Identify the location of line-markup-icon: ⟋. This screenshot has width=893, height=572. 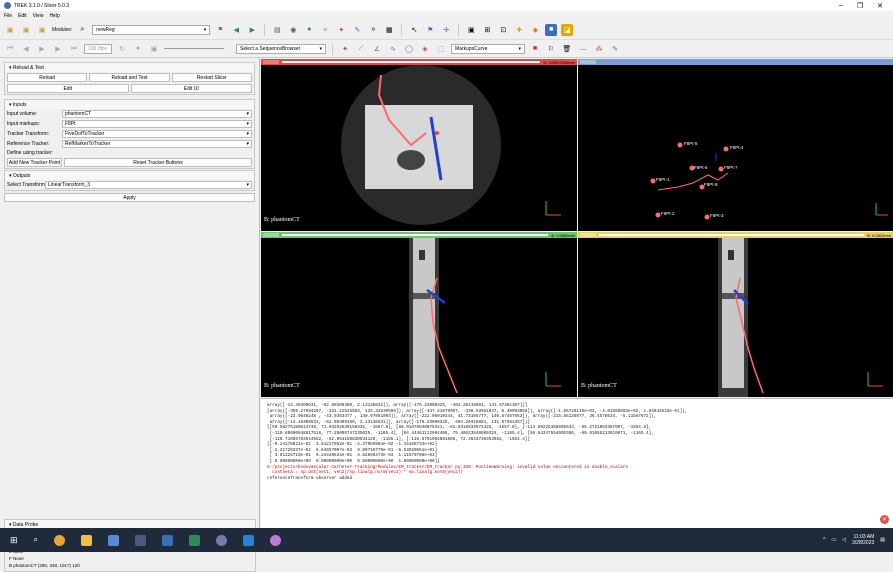
(361, 49).